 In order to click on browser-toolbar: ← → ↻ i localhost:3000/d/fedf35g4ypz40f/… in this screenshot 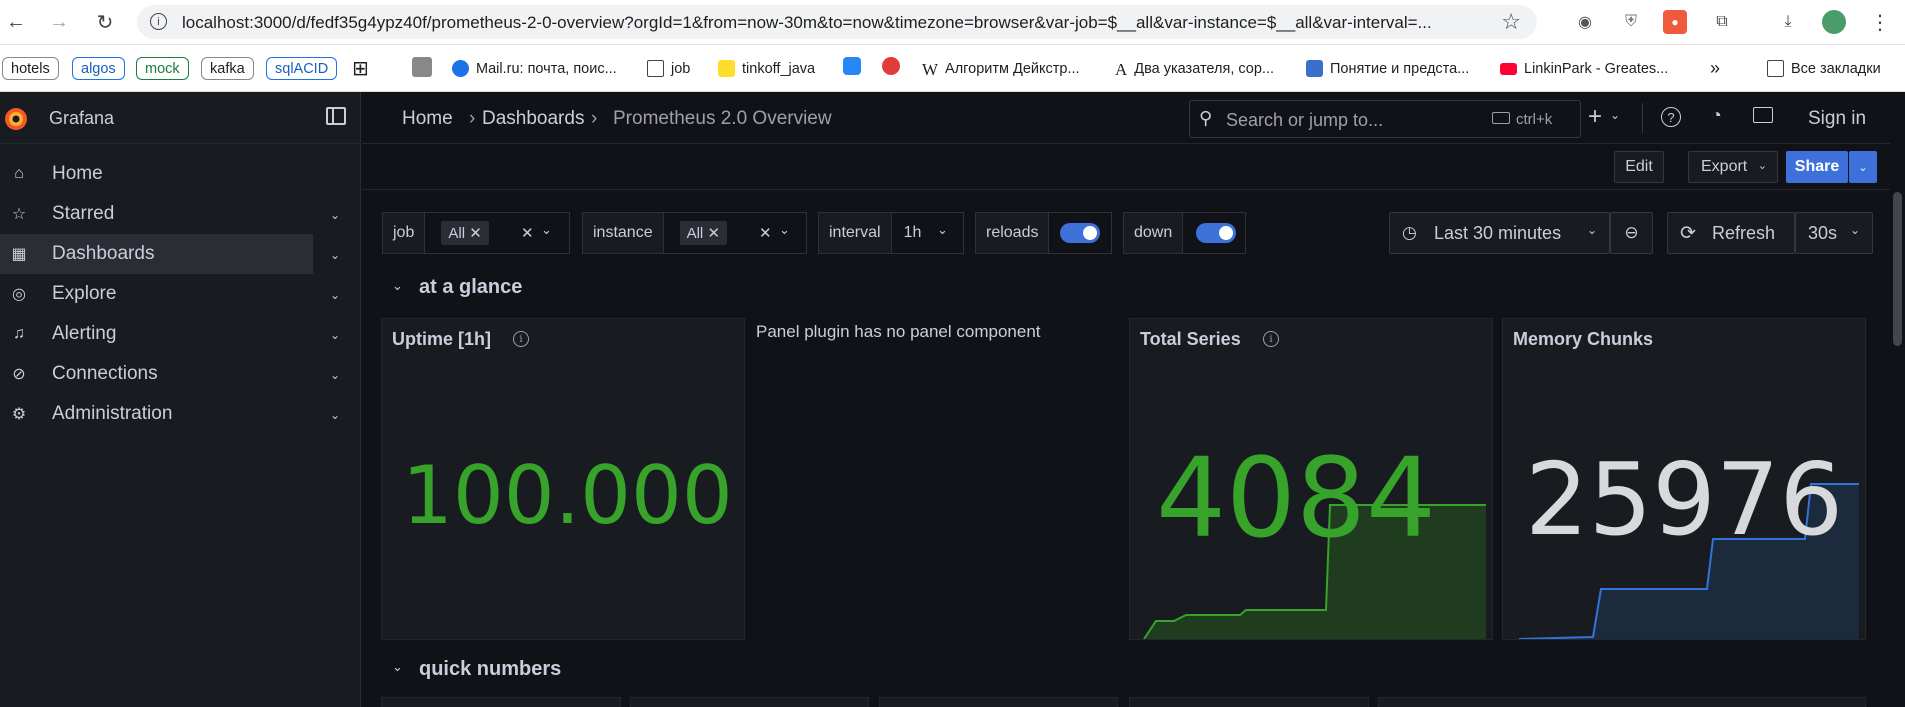, I will do `click(952, 22)`.